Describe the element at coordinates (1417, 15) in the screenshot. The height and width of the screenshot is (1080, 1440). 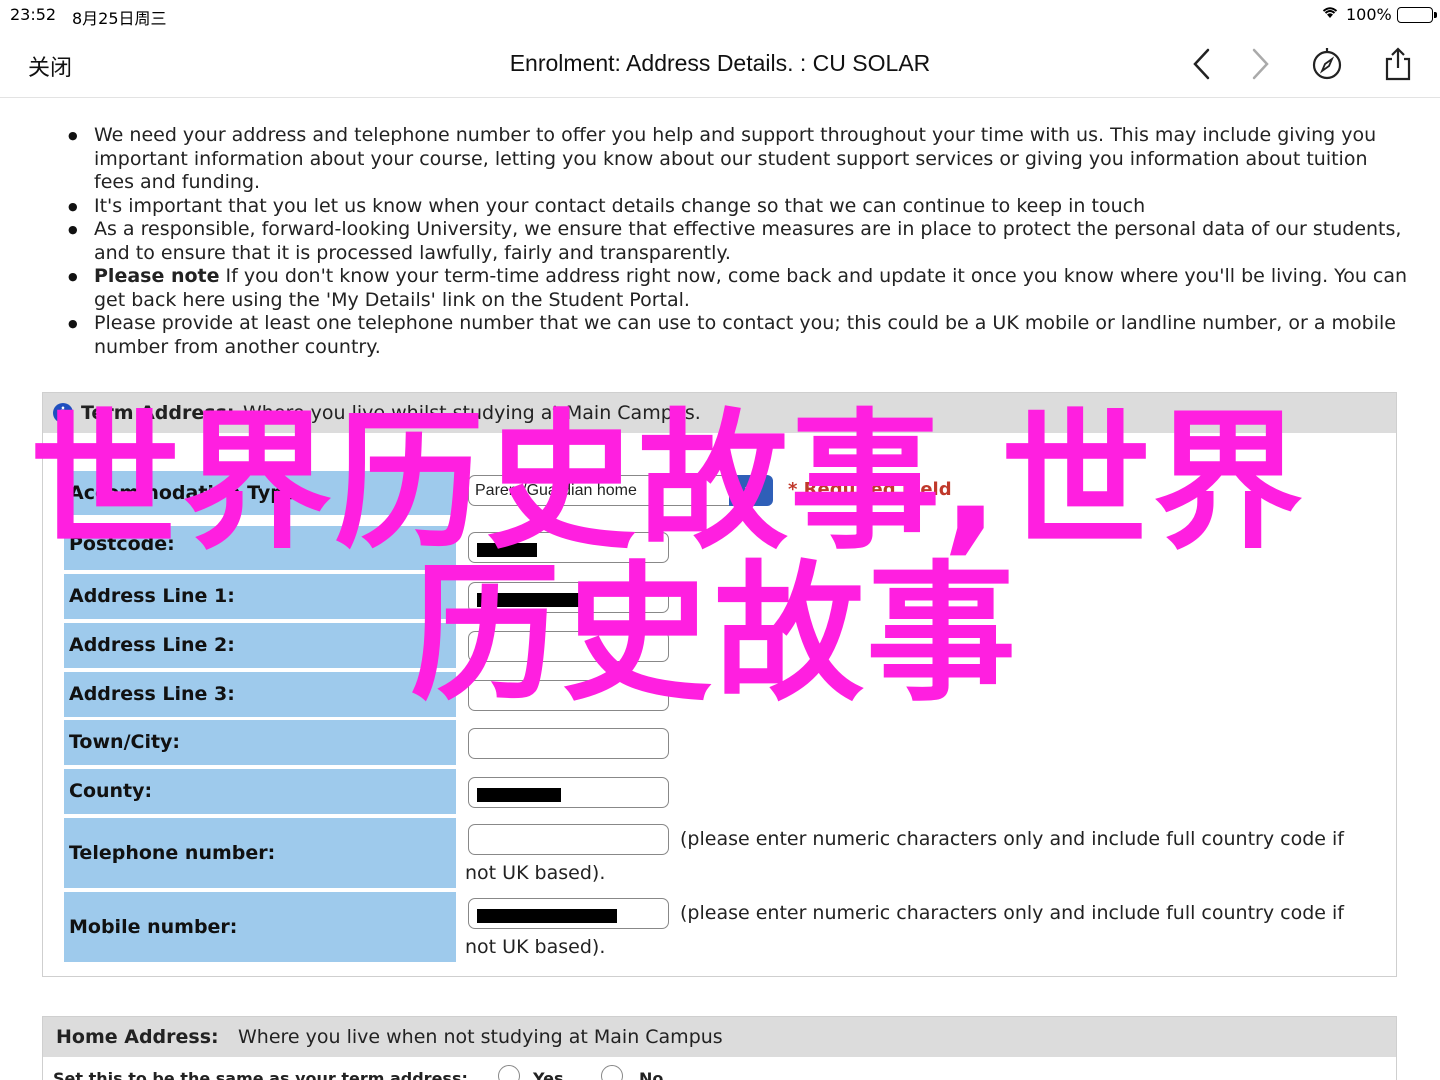
I see `battery-icon` at that location.